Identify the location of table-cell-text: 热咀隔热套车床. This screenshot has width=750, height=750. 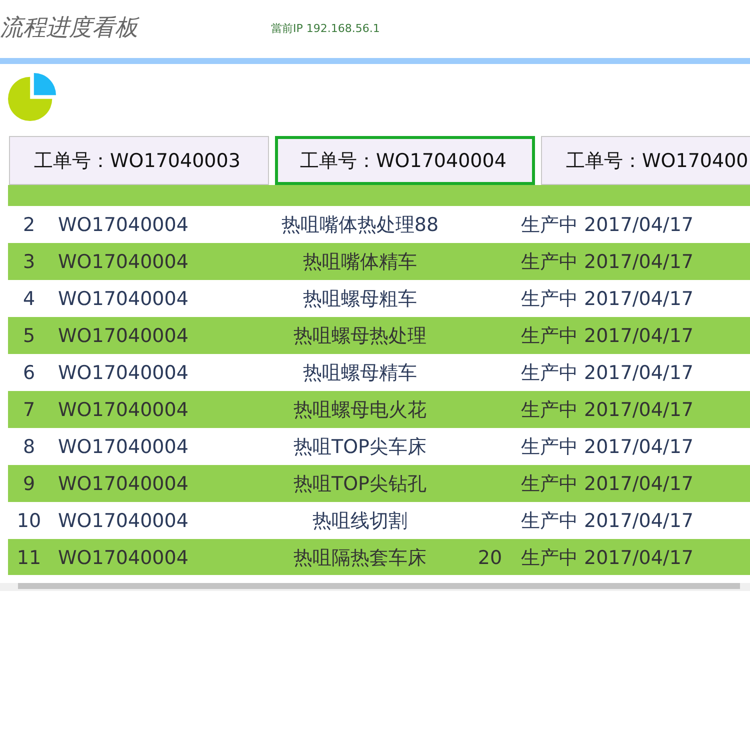
(360, 558).